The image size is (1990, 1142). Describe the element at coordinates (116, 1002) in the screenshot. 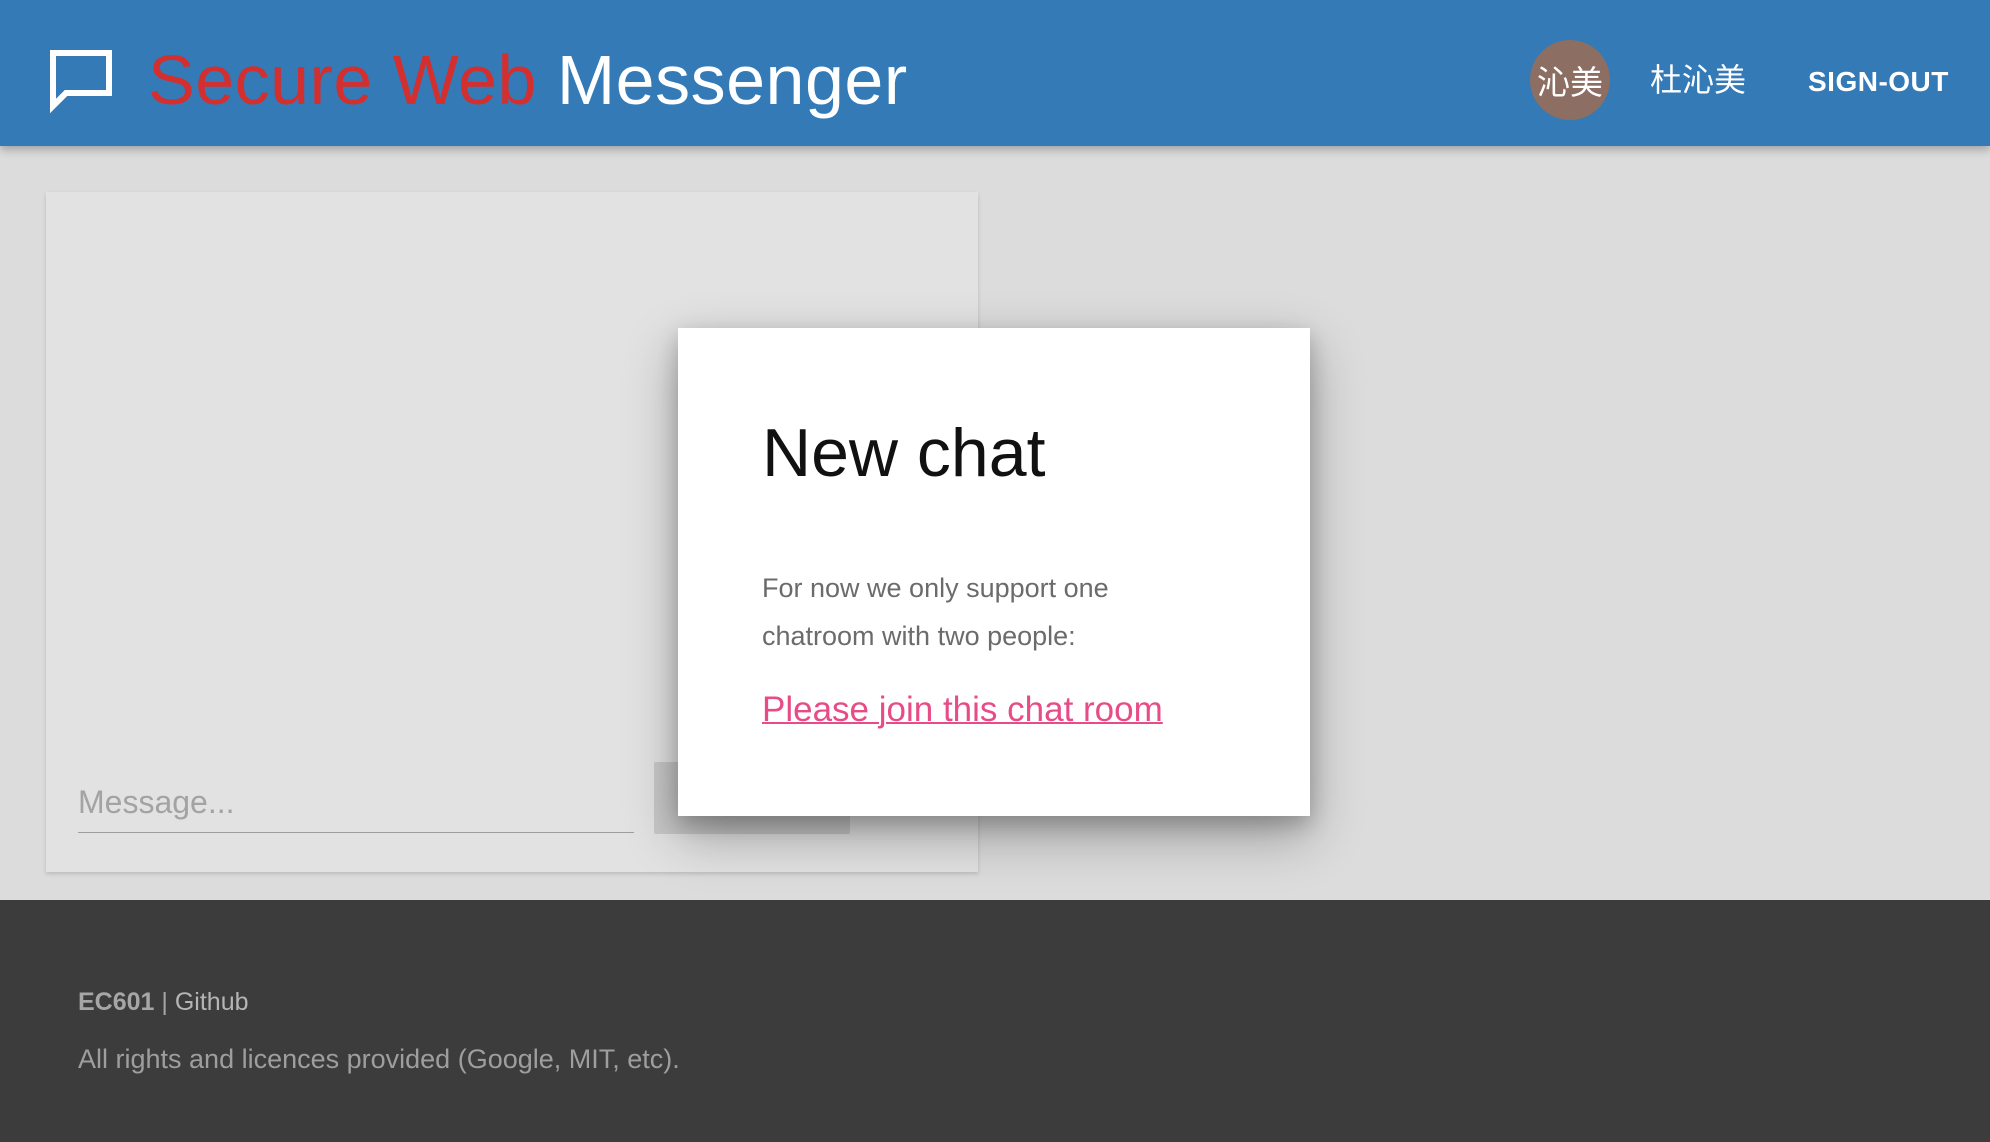

I see `footer-course-label: EC601` at that location.